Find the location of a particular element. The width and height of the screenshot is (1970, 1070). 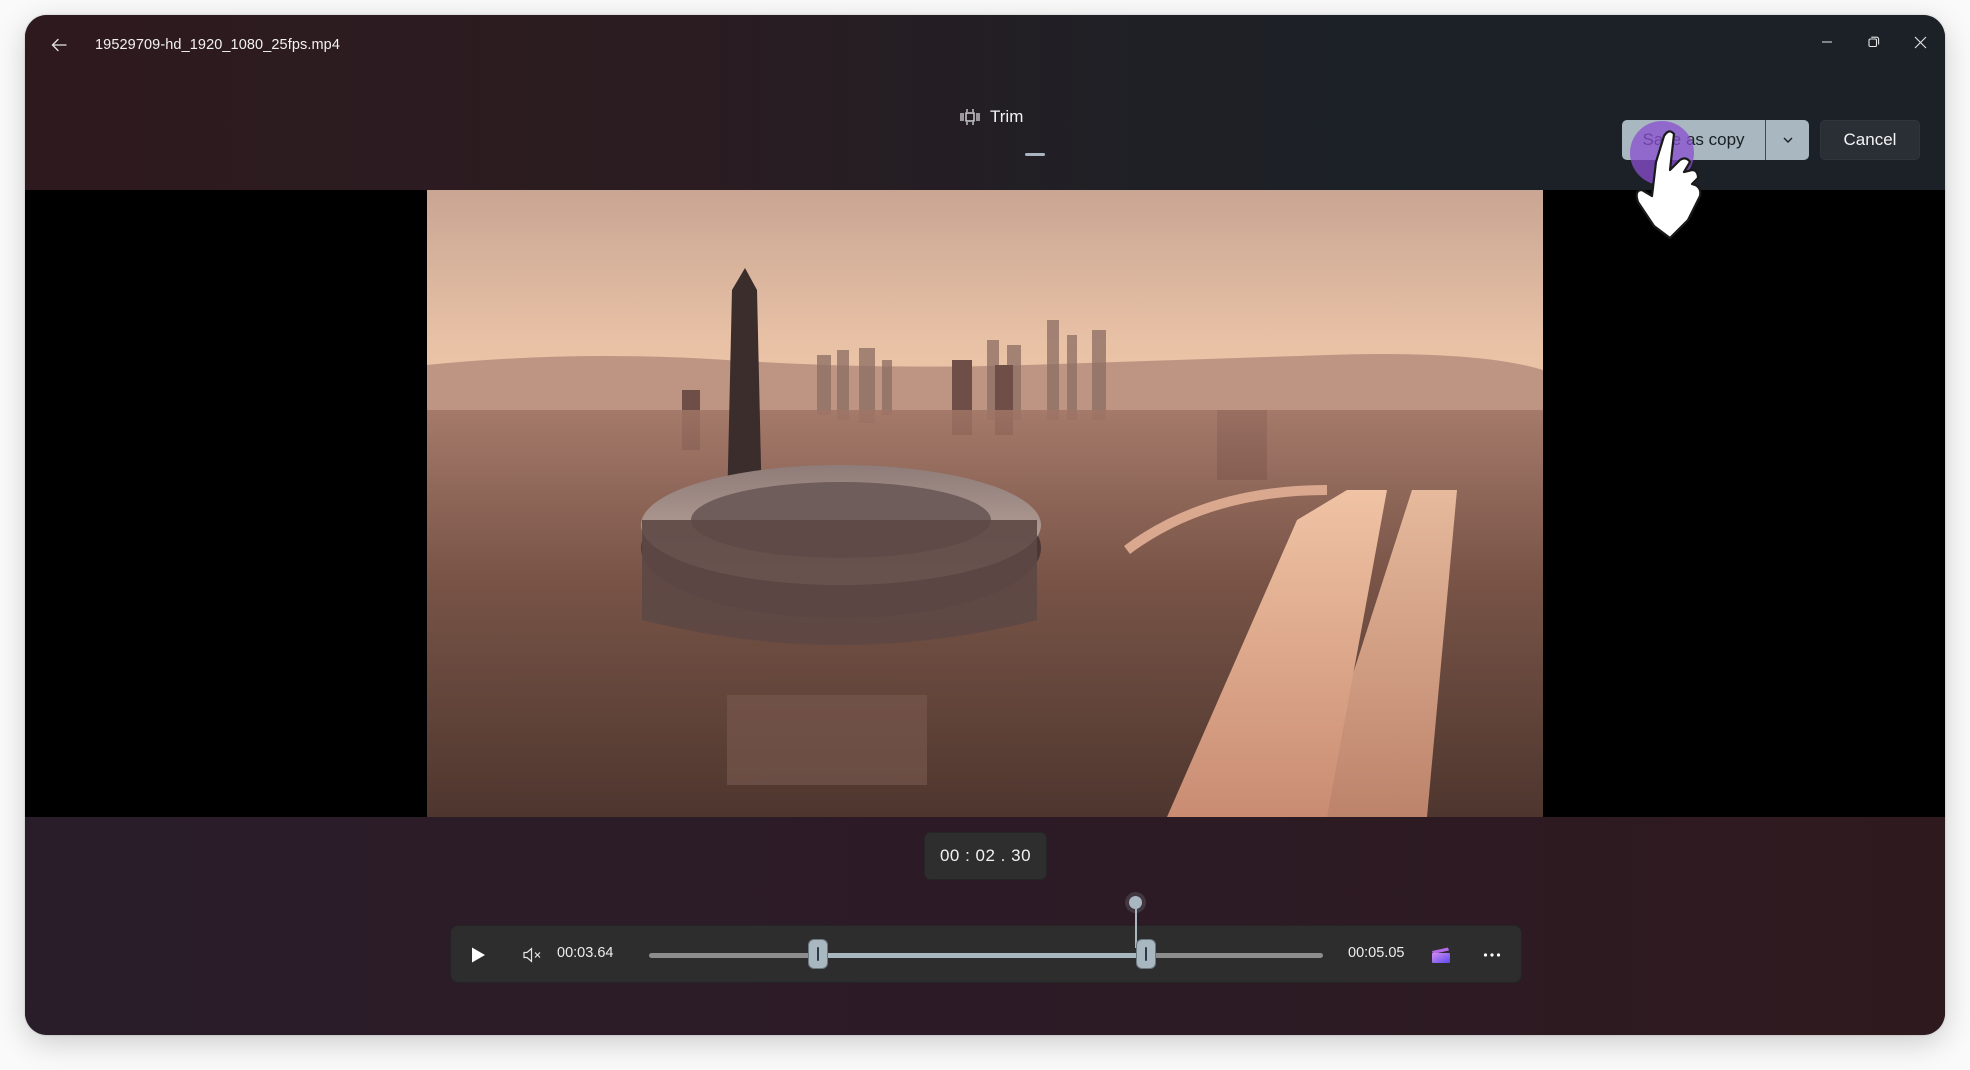

mute-button is located at coordinates (533, 955).